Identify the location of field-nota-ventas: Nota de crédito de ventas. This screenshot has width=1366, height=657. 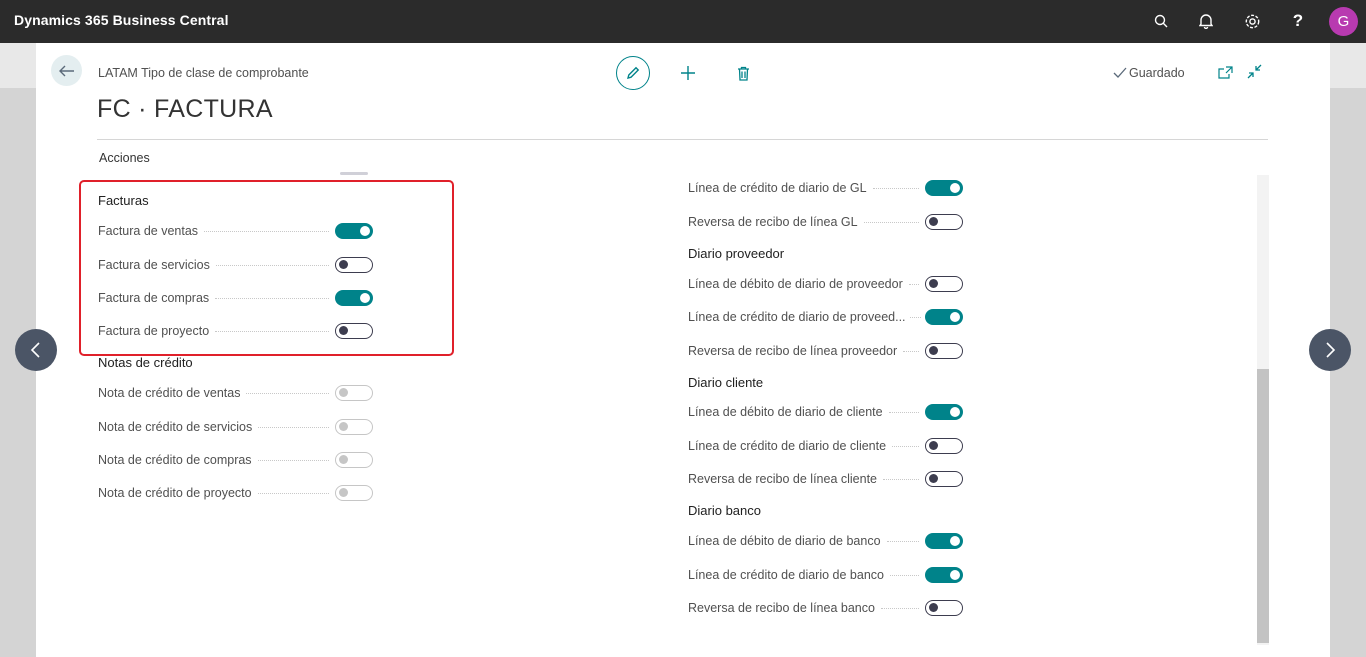
(235, 393).